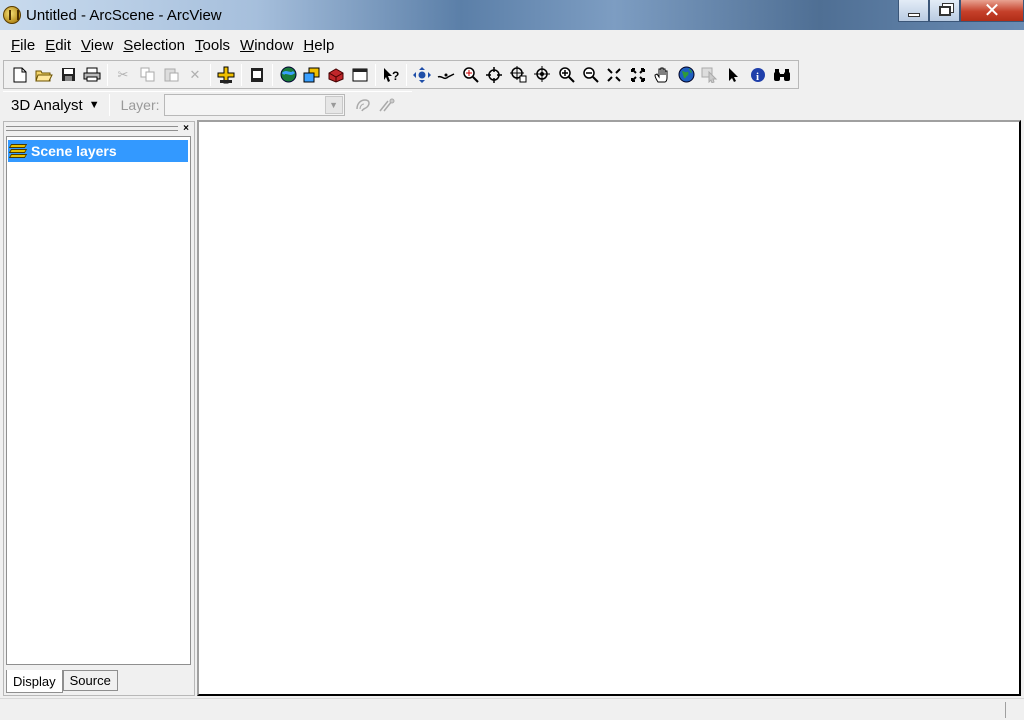 This screenshot has height=720, width=1024. What do you see at coordinates (171, 75) in the screenshot?
I see `paste-icon` at bounding box center [171, 75].